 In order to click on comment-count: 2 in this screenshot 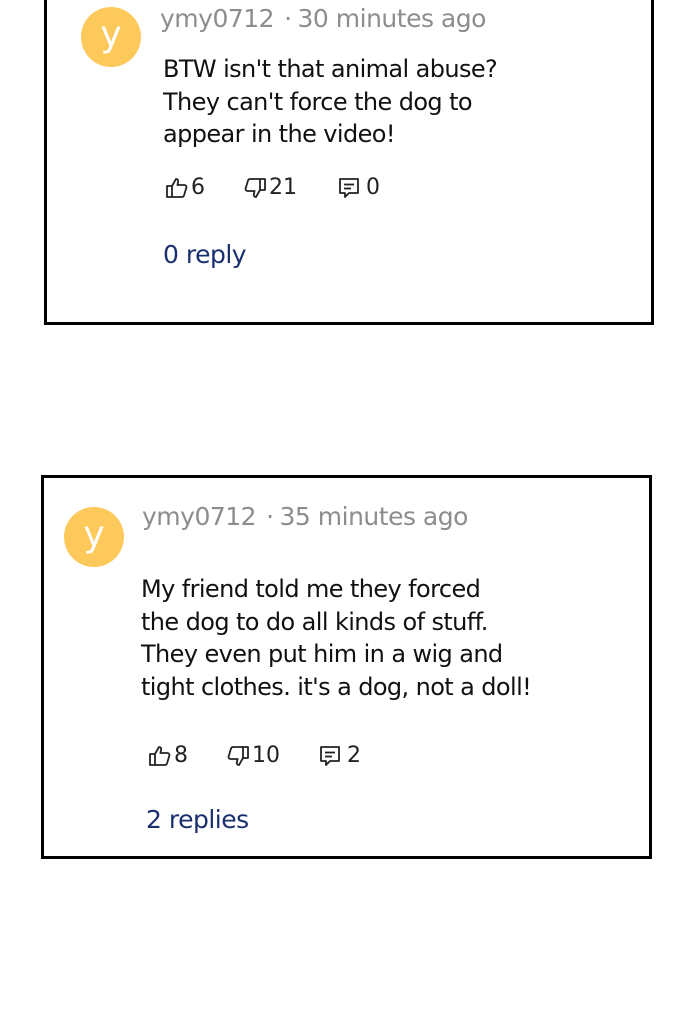, I will do `click(354, 755)`.